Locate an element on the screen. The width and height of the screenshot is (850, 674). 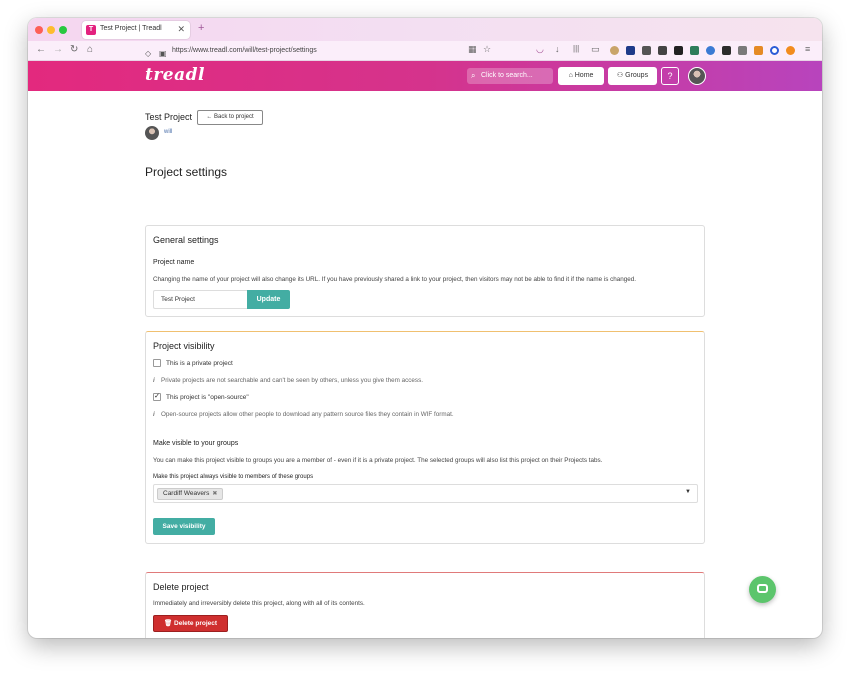
treadl-favicon-icon: T is located at coordinates (91, 30).